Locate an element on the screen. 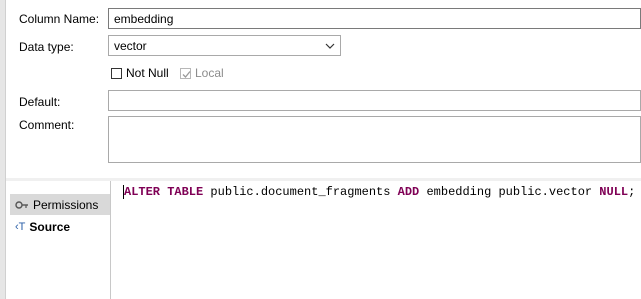 Image resolution: width=641 pixels, height=299 pixels. data-type-dropdown: vector is located at coordinates (224, 45).